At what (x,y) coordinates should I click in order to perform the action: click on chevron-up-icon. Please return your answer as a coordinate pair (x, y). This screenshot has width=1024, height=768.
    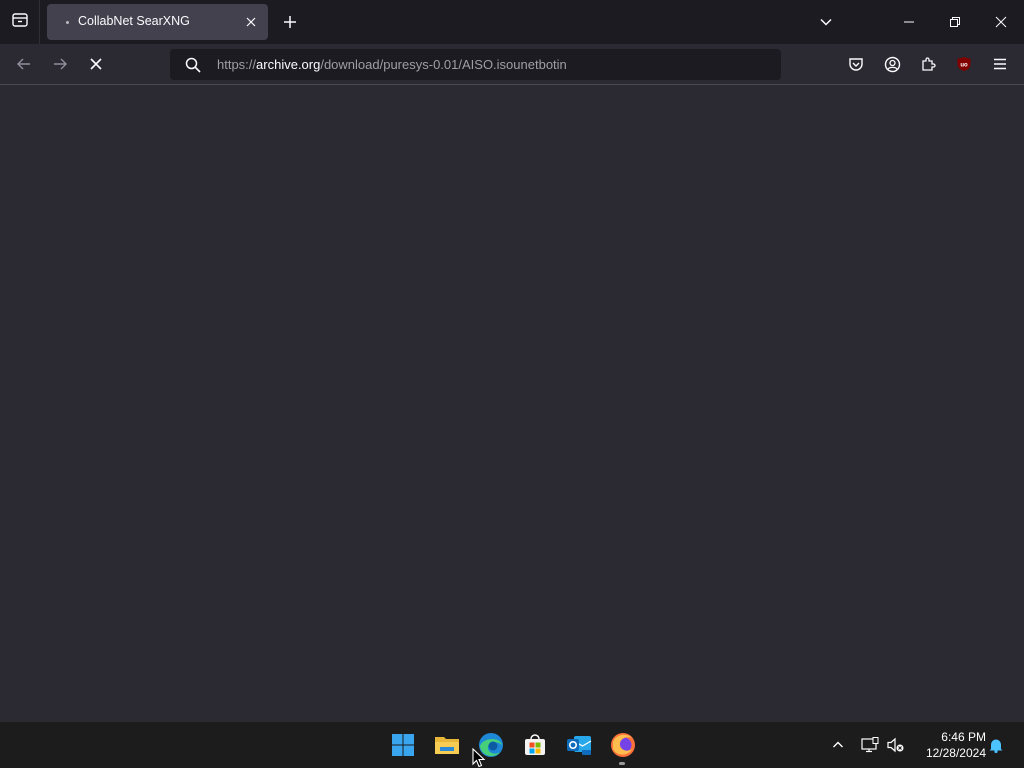
    Looking at the image, I should click on (838, 744).